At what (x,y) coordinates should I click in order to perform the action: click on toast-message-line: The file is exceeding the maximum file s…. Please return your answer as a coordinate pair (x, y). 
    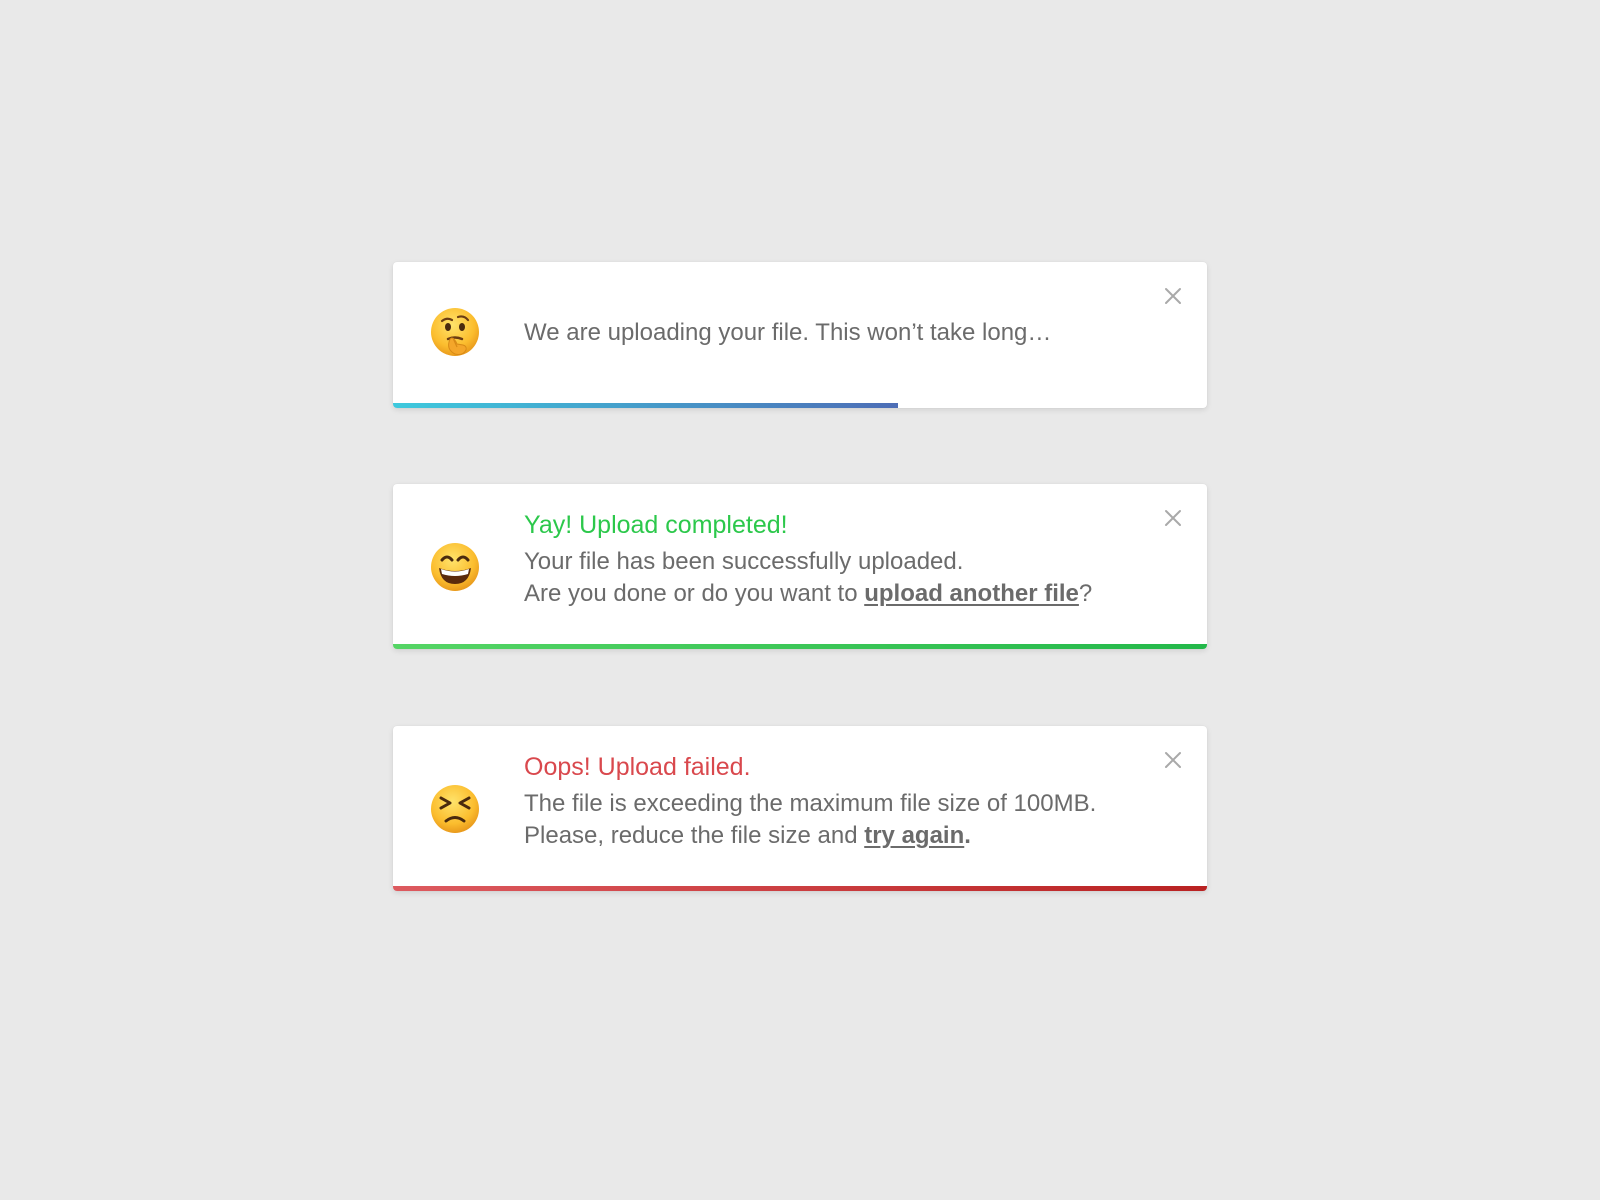
    Looking at the image, I should click on (810, 803).